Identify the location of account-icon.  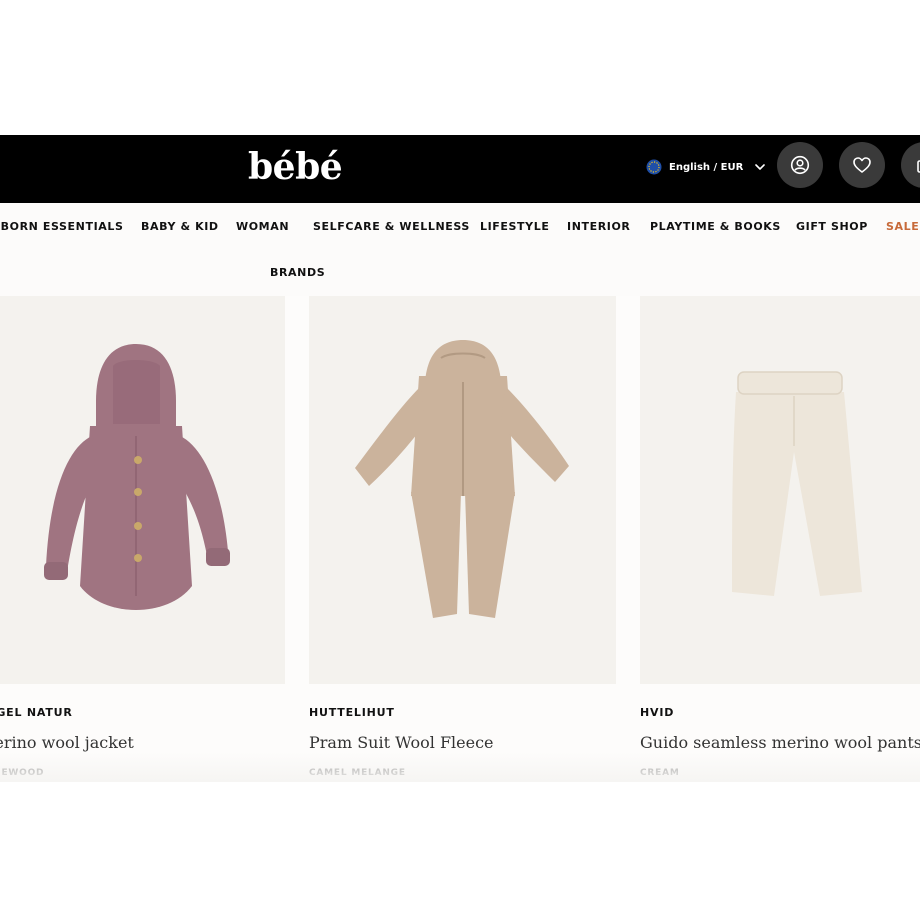
(800, 165).